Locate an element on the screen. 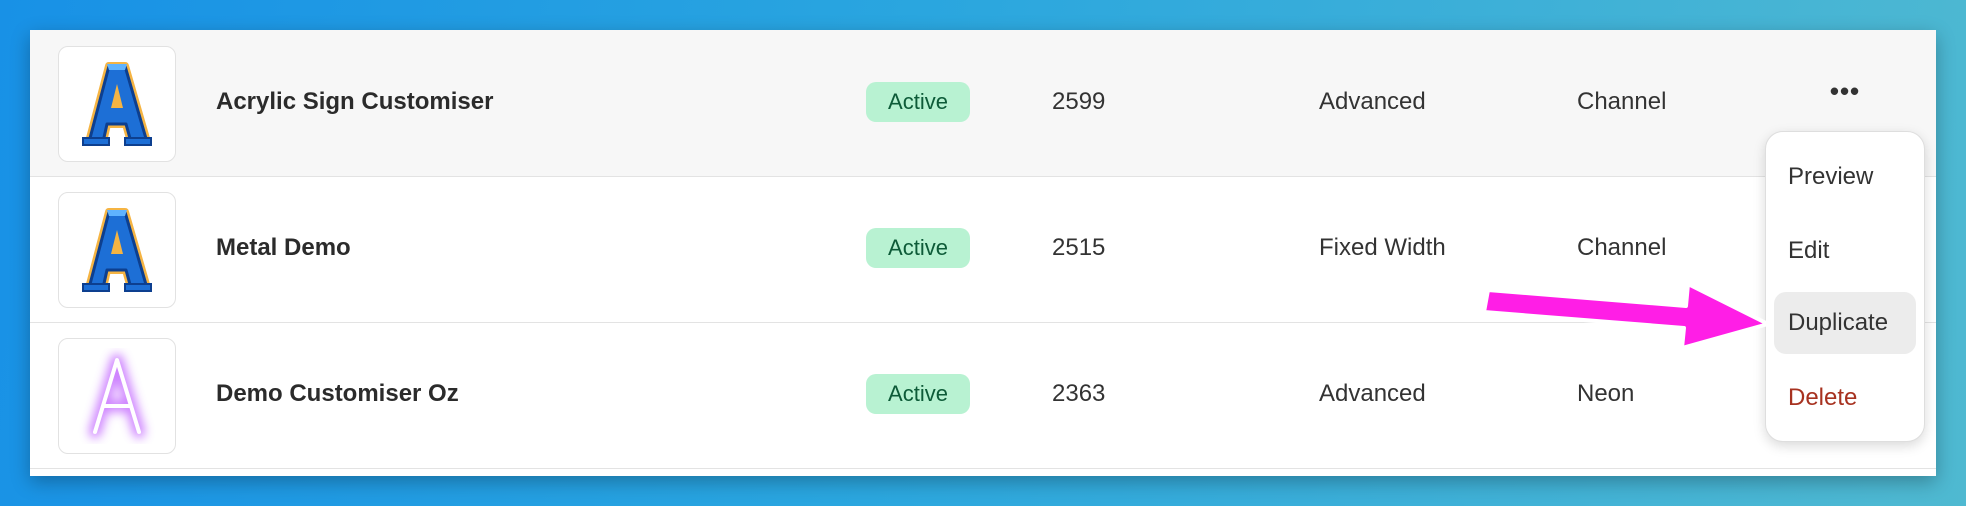 Image resolution: width=1966 pixels, height=506 pixels. menu-item-edit: Edit is located at coordinates (1845, 251).